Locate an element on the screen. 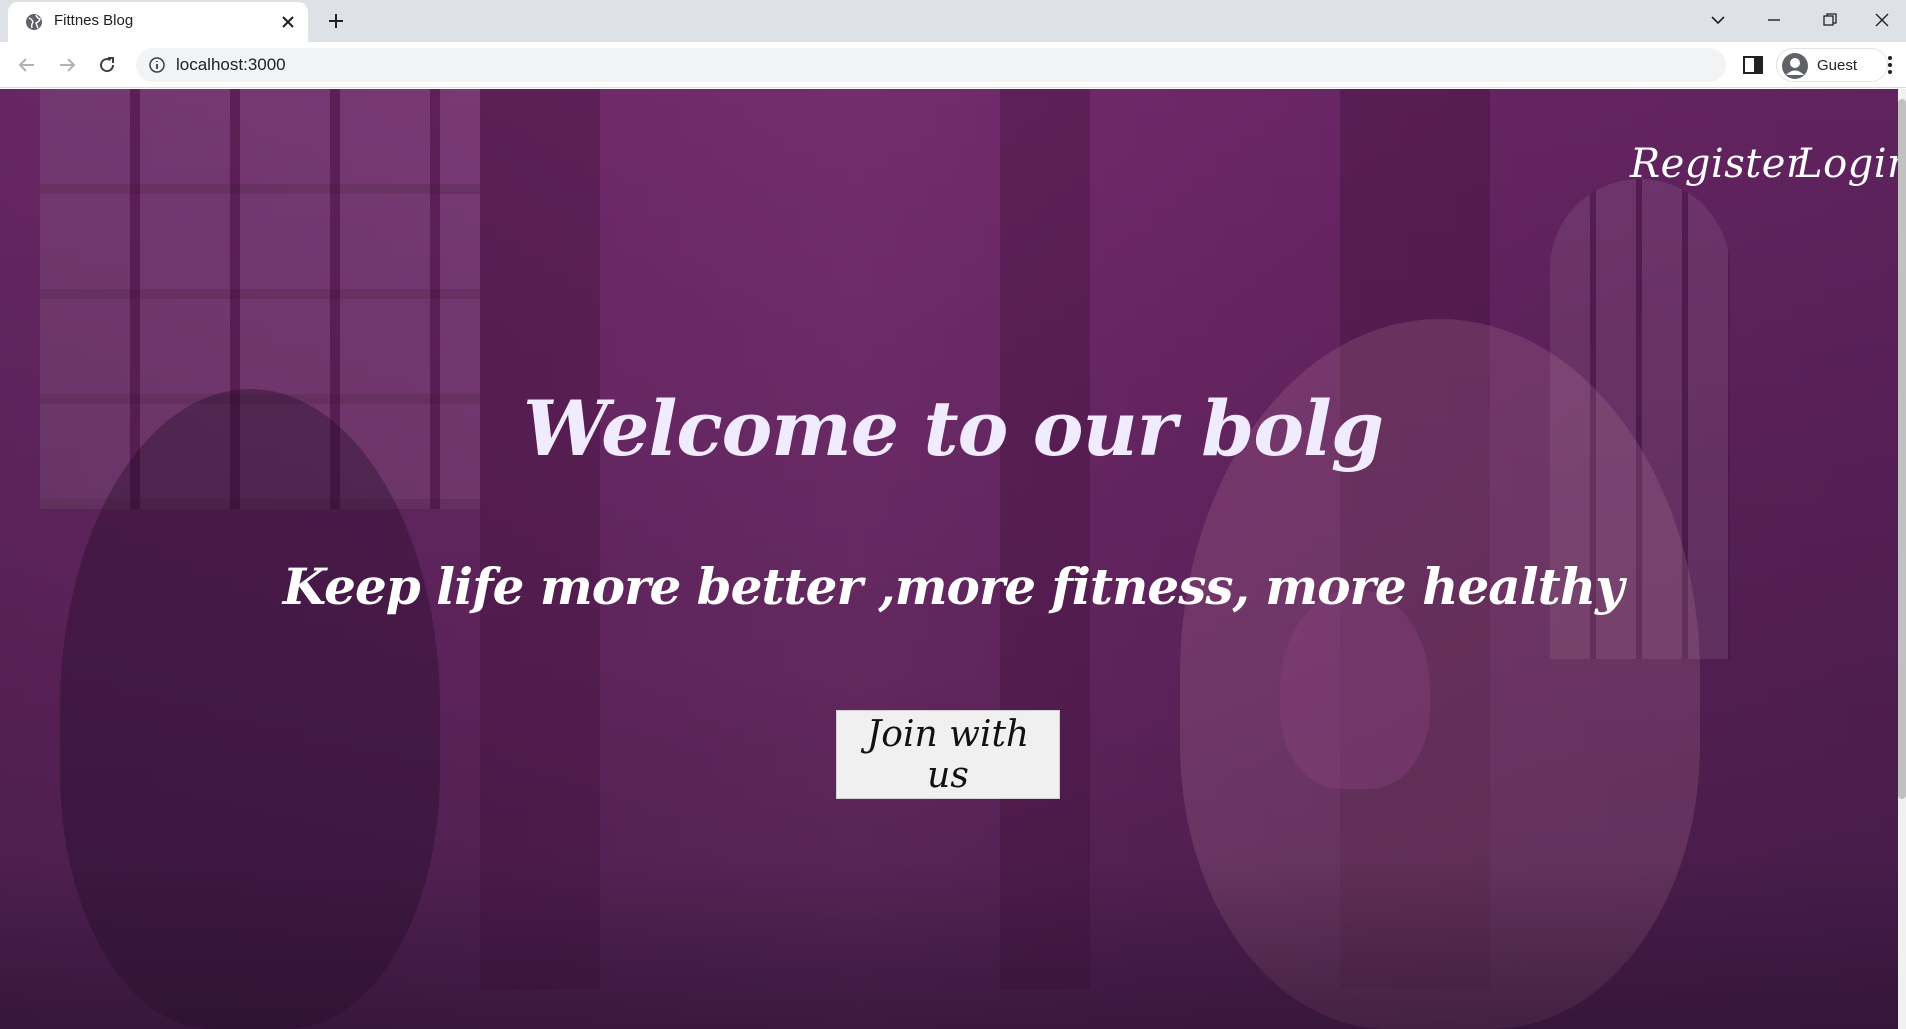 The height and width of the screenshot is (1029, 1906). url-text: localhost:3000 is located at coordinates (231, 64).